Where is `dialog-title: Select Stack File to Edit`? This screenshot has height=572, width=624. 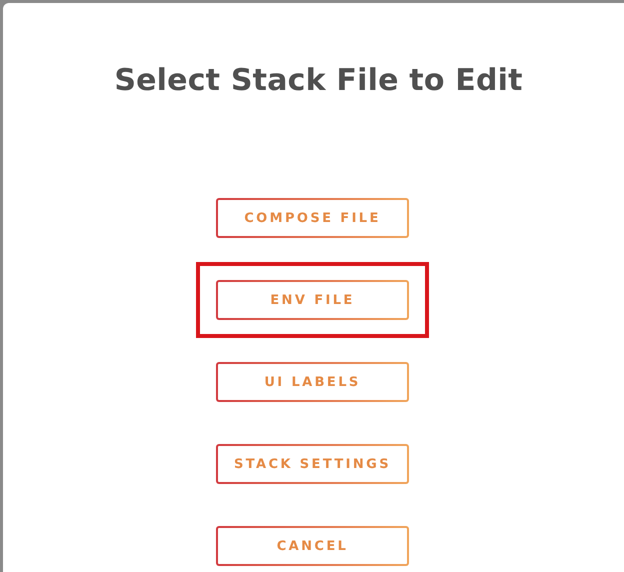 dialog-title: Select Stack File to Edit is located at coordinates (318, 80).